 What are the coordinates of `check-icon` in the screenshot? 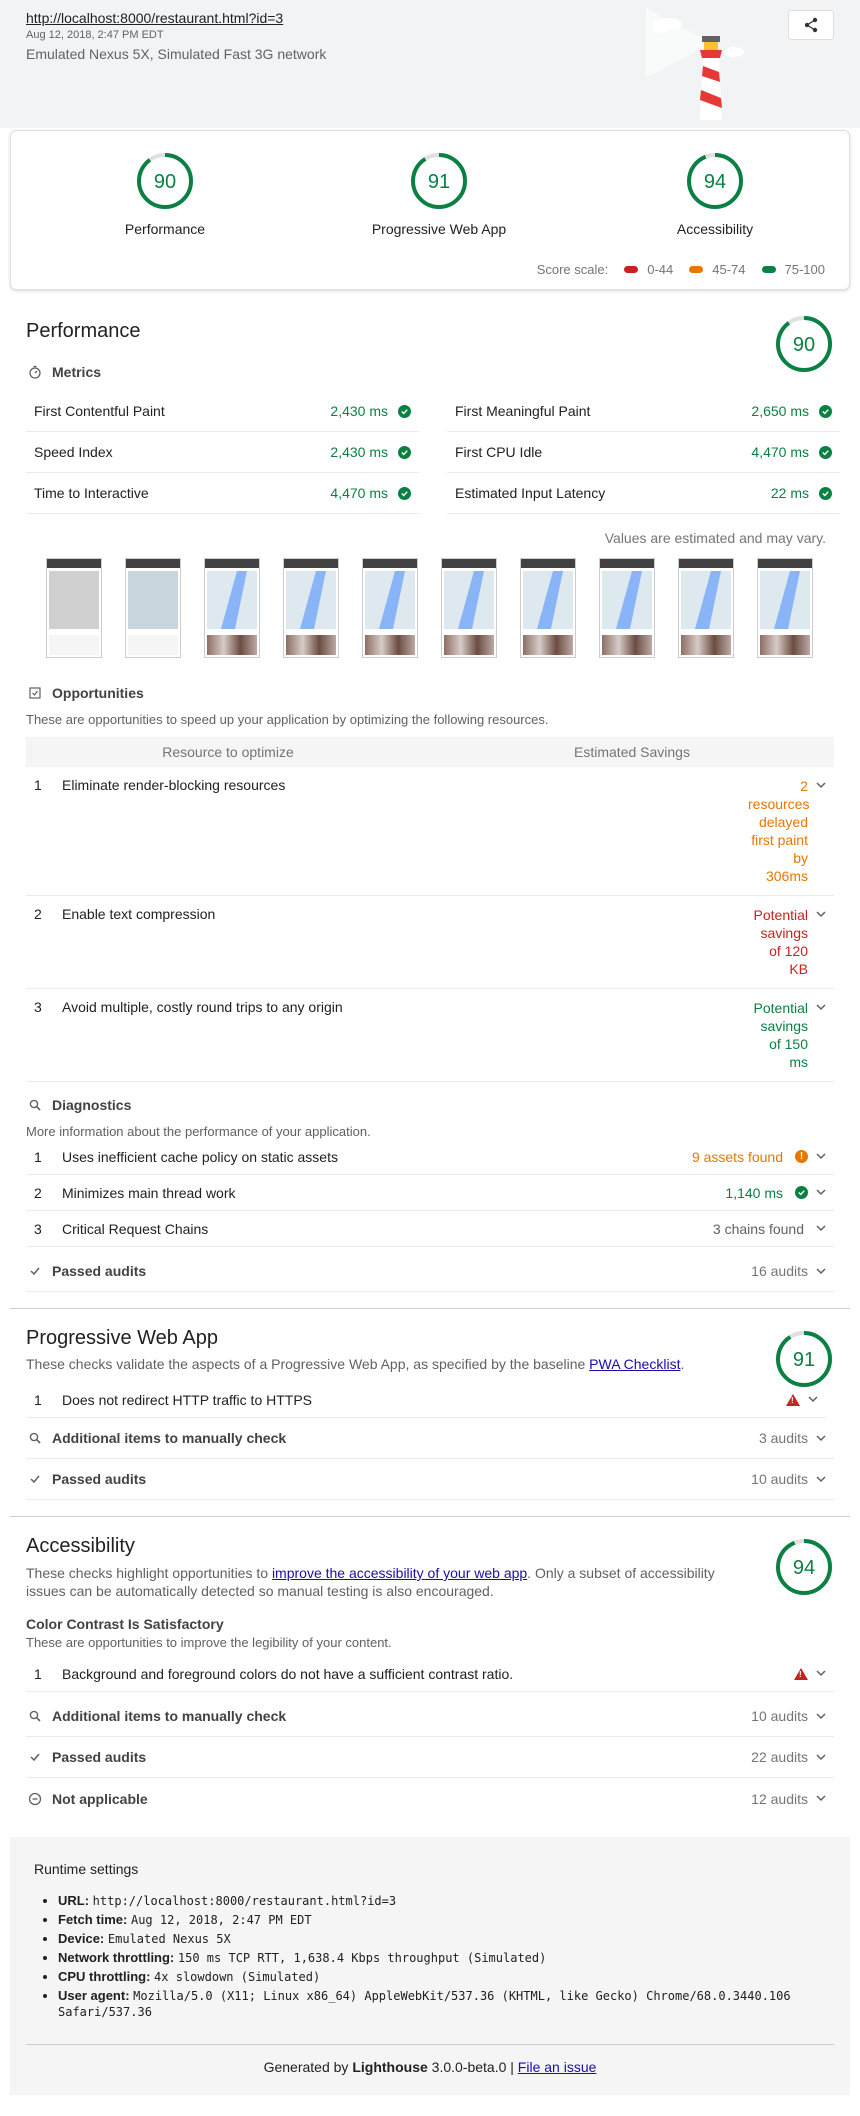 It's located at (35, 1271).